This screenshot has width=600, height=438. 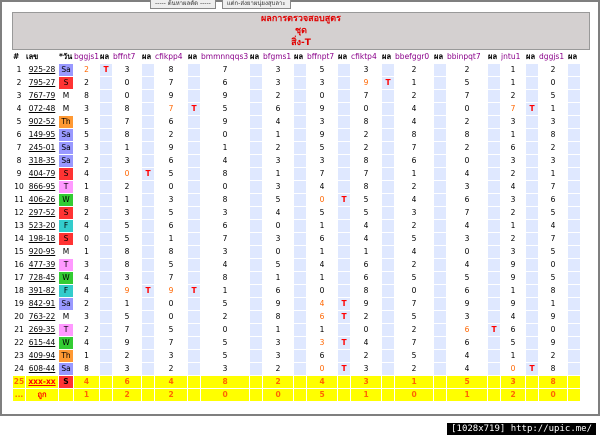 I want to click on hit-count: 2, so click(x=171, y=395).